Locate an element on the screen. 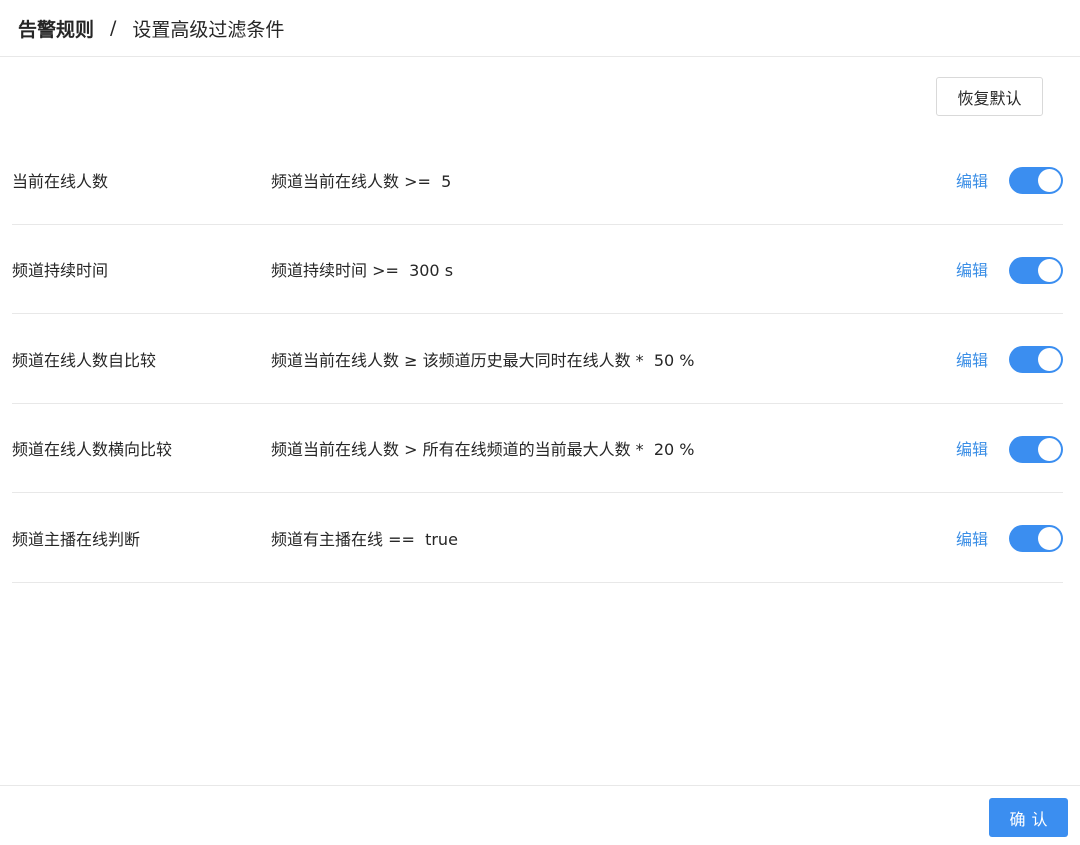 The width and height of the screenshot is (1080, 845). rule-condition: 频道当前在线人数 ≥ 该频道历史最大同时在线人数 * 50 % is located at coordinates (483, 360).